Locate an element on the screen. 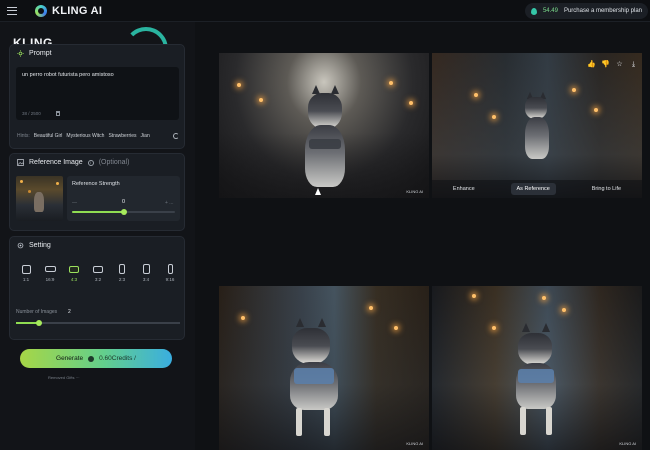 The width and height of the screenshot is (650, 450). number-of-images-slider is located at coordinates (98, 323).